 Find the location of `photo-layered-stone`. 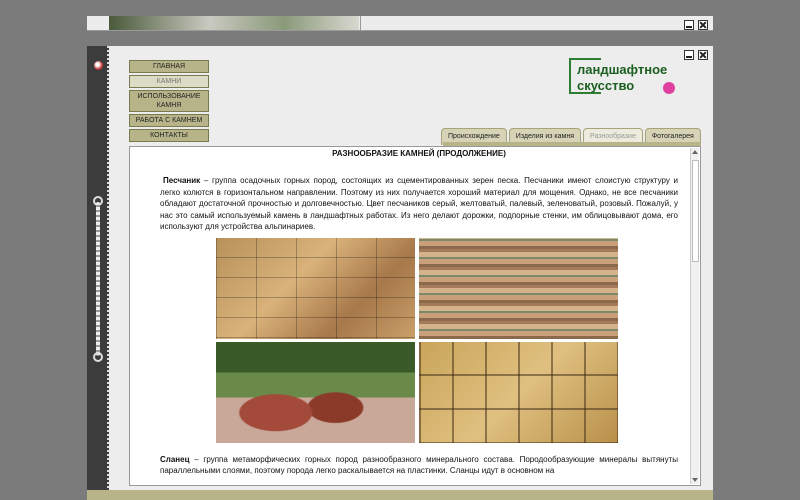

photo-layered-stone is located at coordinates (518, 288).